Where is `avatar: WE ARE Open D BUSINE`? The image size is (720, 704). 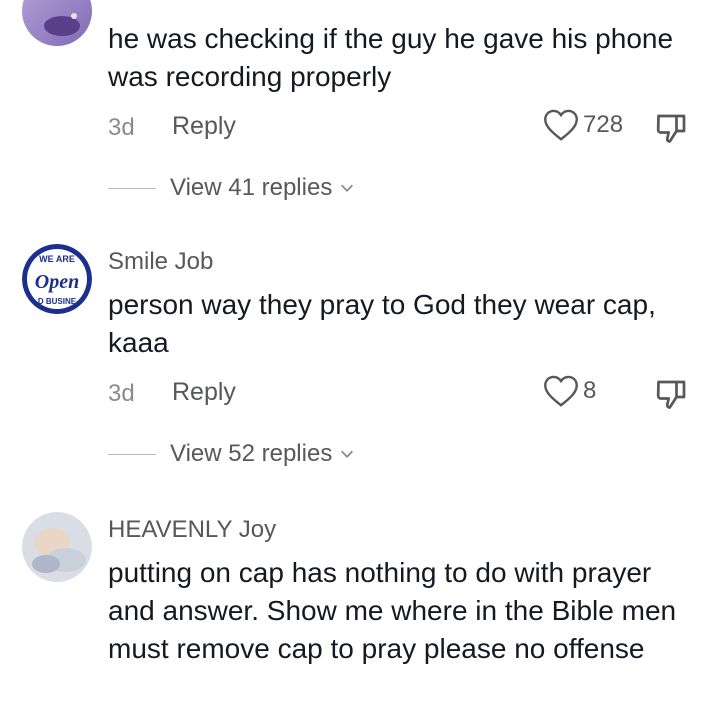
avatar: WE ARE Open D BUSINE is located at coordinates (57, 279).